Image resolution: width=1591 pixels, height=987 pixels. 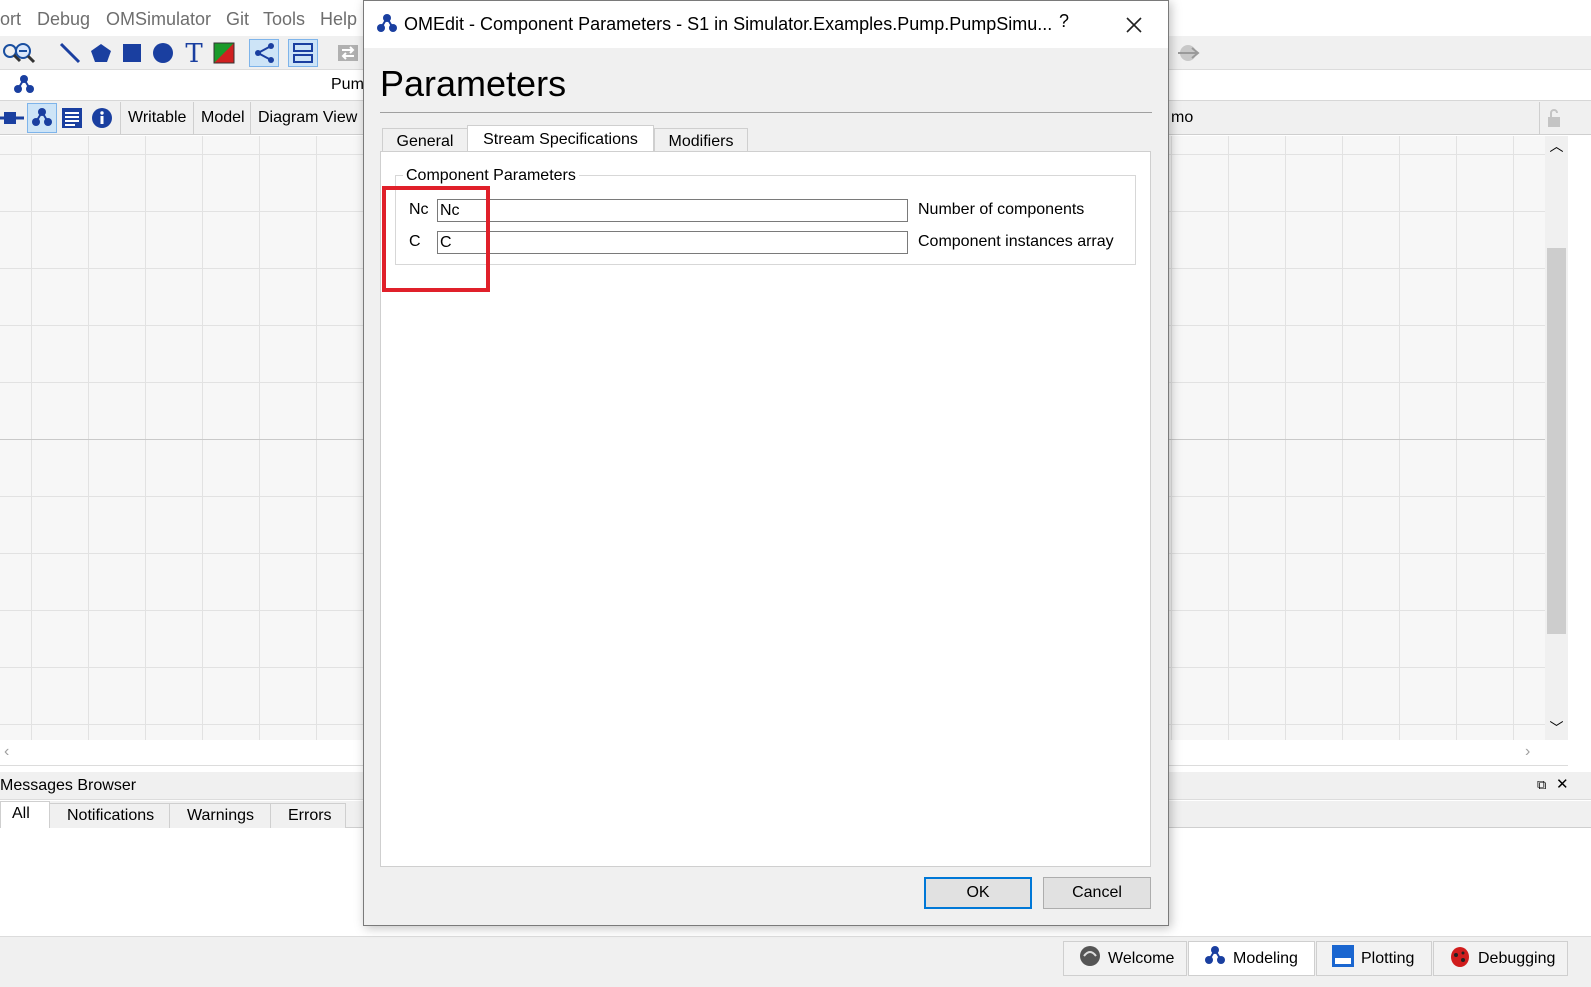 I want to click on menu-git: Git, so click(x=237, y=19).